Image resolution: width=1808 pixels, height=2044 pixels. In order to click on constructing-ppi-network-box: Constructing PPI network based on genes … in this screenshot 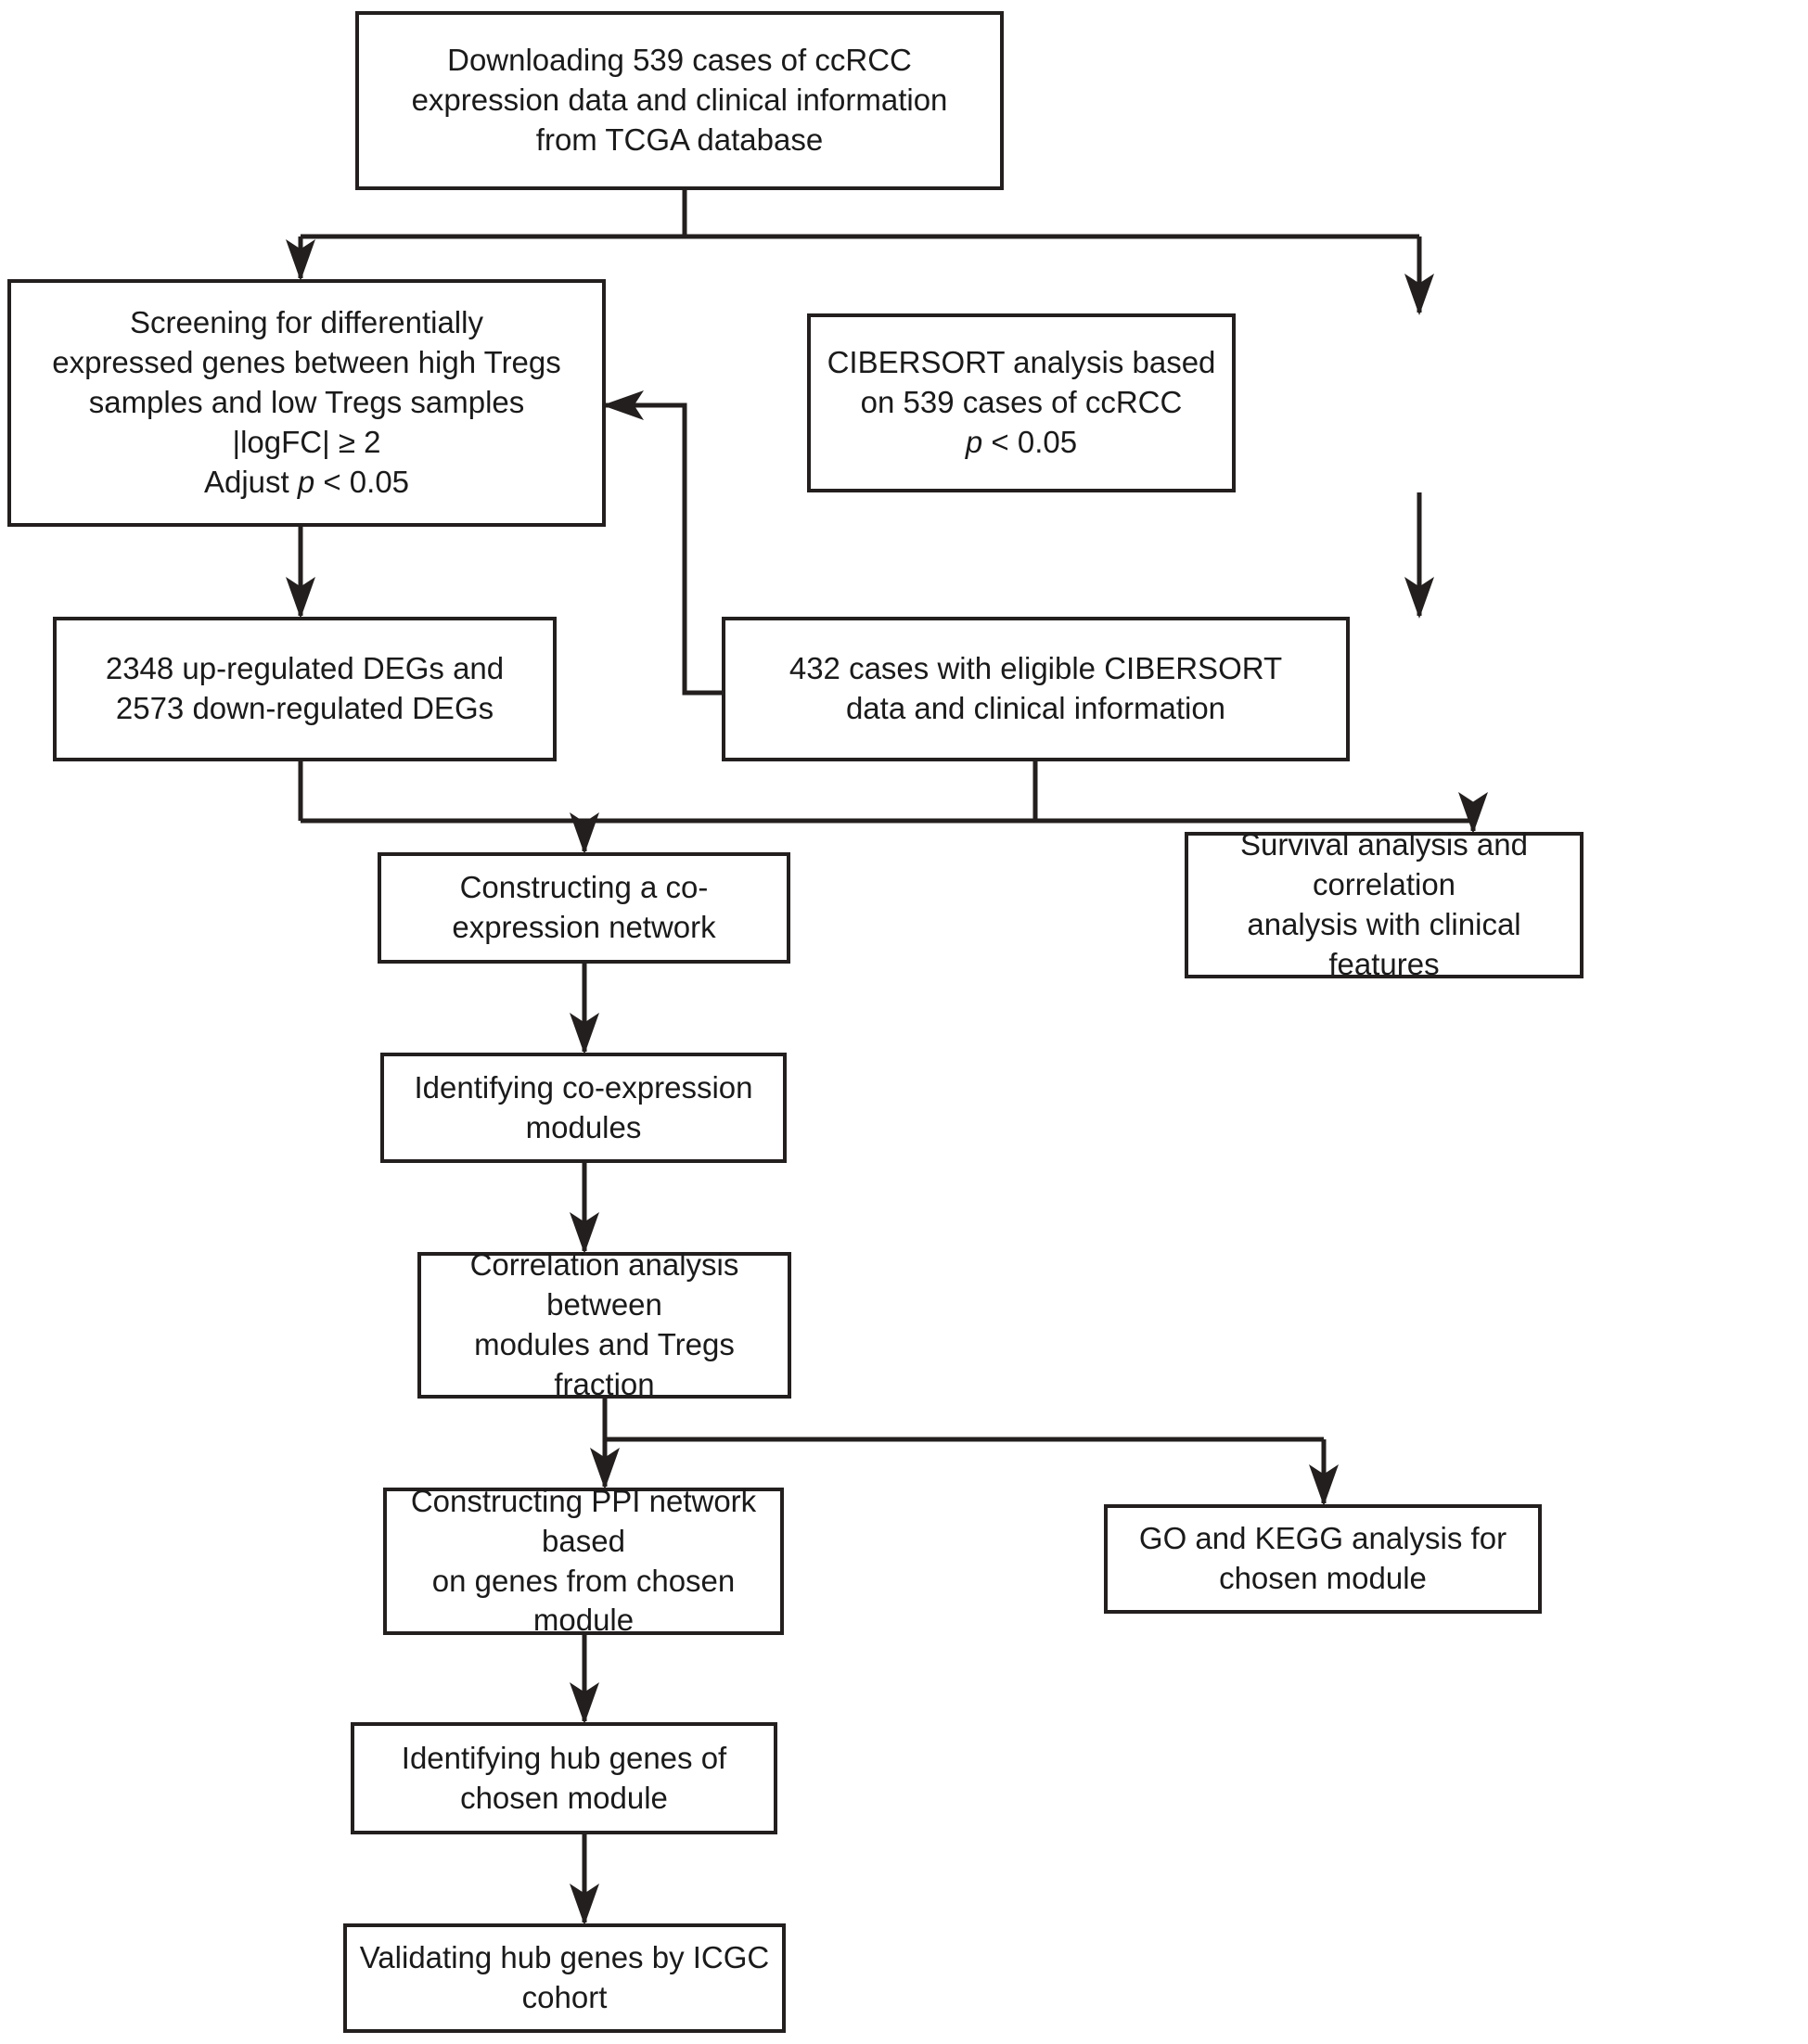, I will do `click(583, 1560)`.